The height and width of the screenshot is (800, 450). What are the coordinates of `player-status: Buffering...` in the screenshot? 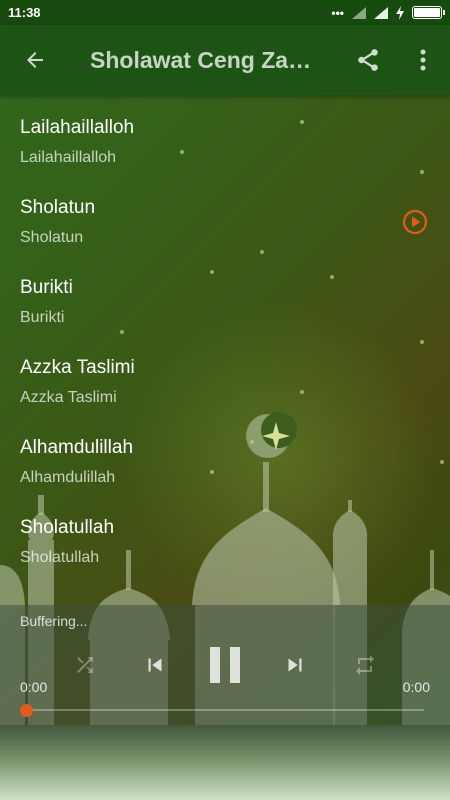 It's located at (54, 621).